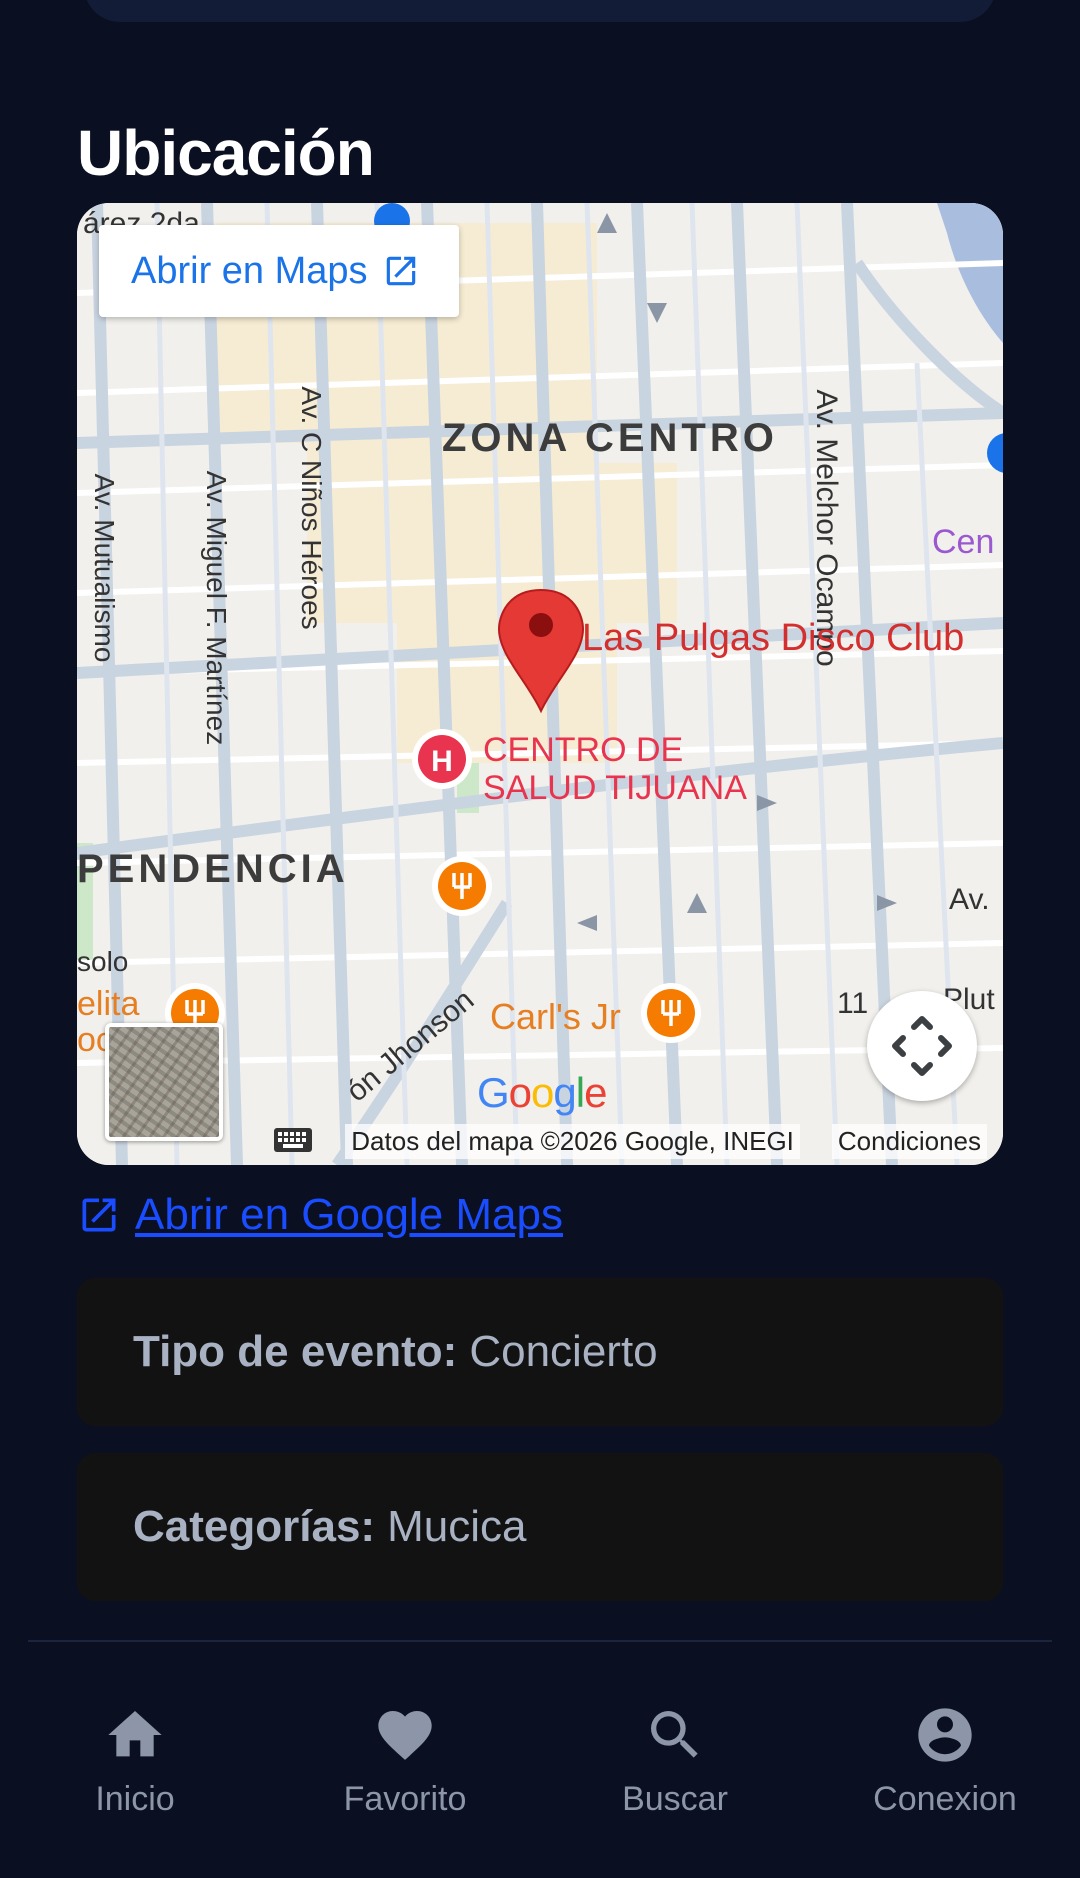  I want to click on keyboard-shortcuts-icon, so click(293, 1143).